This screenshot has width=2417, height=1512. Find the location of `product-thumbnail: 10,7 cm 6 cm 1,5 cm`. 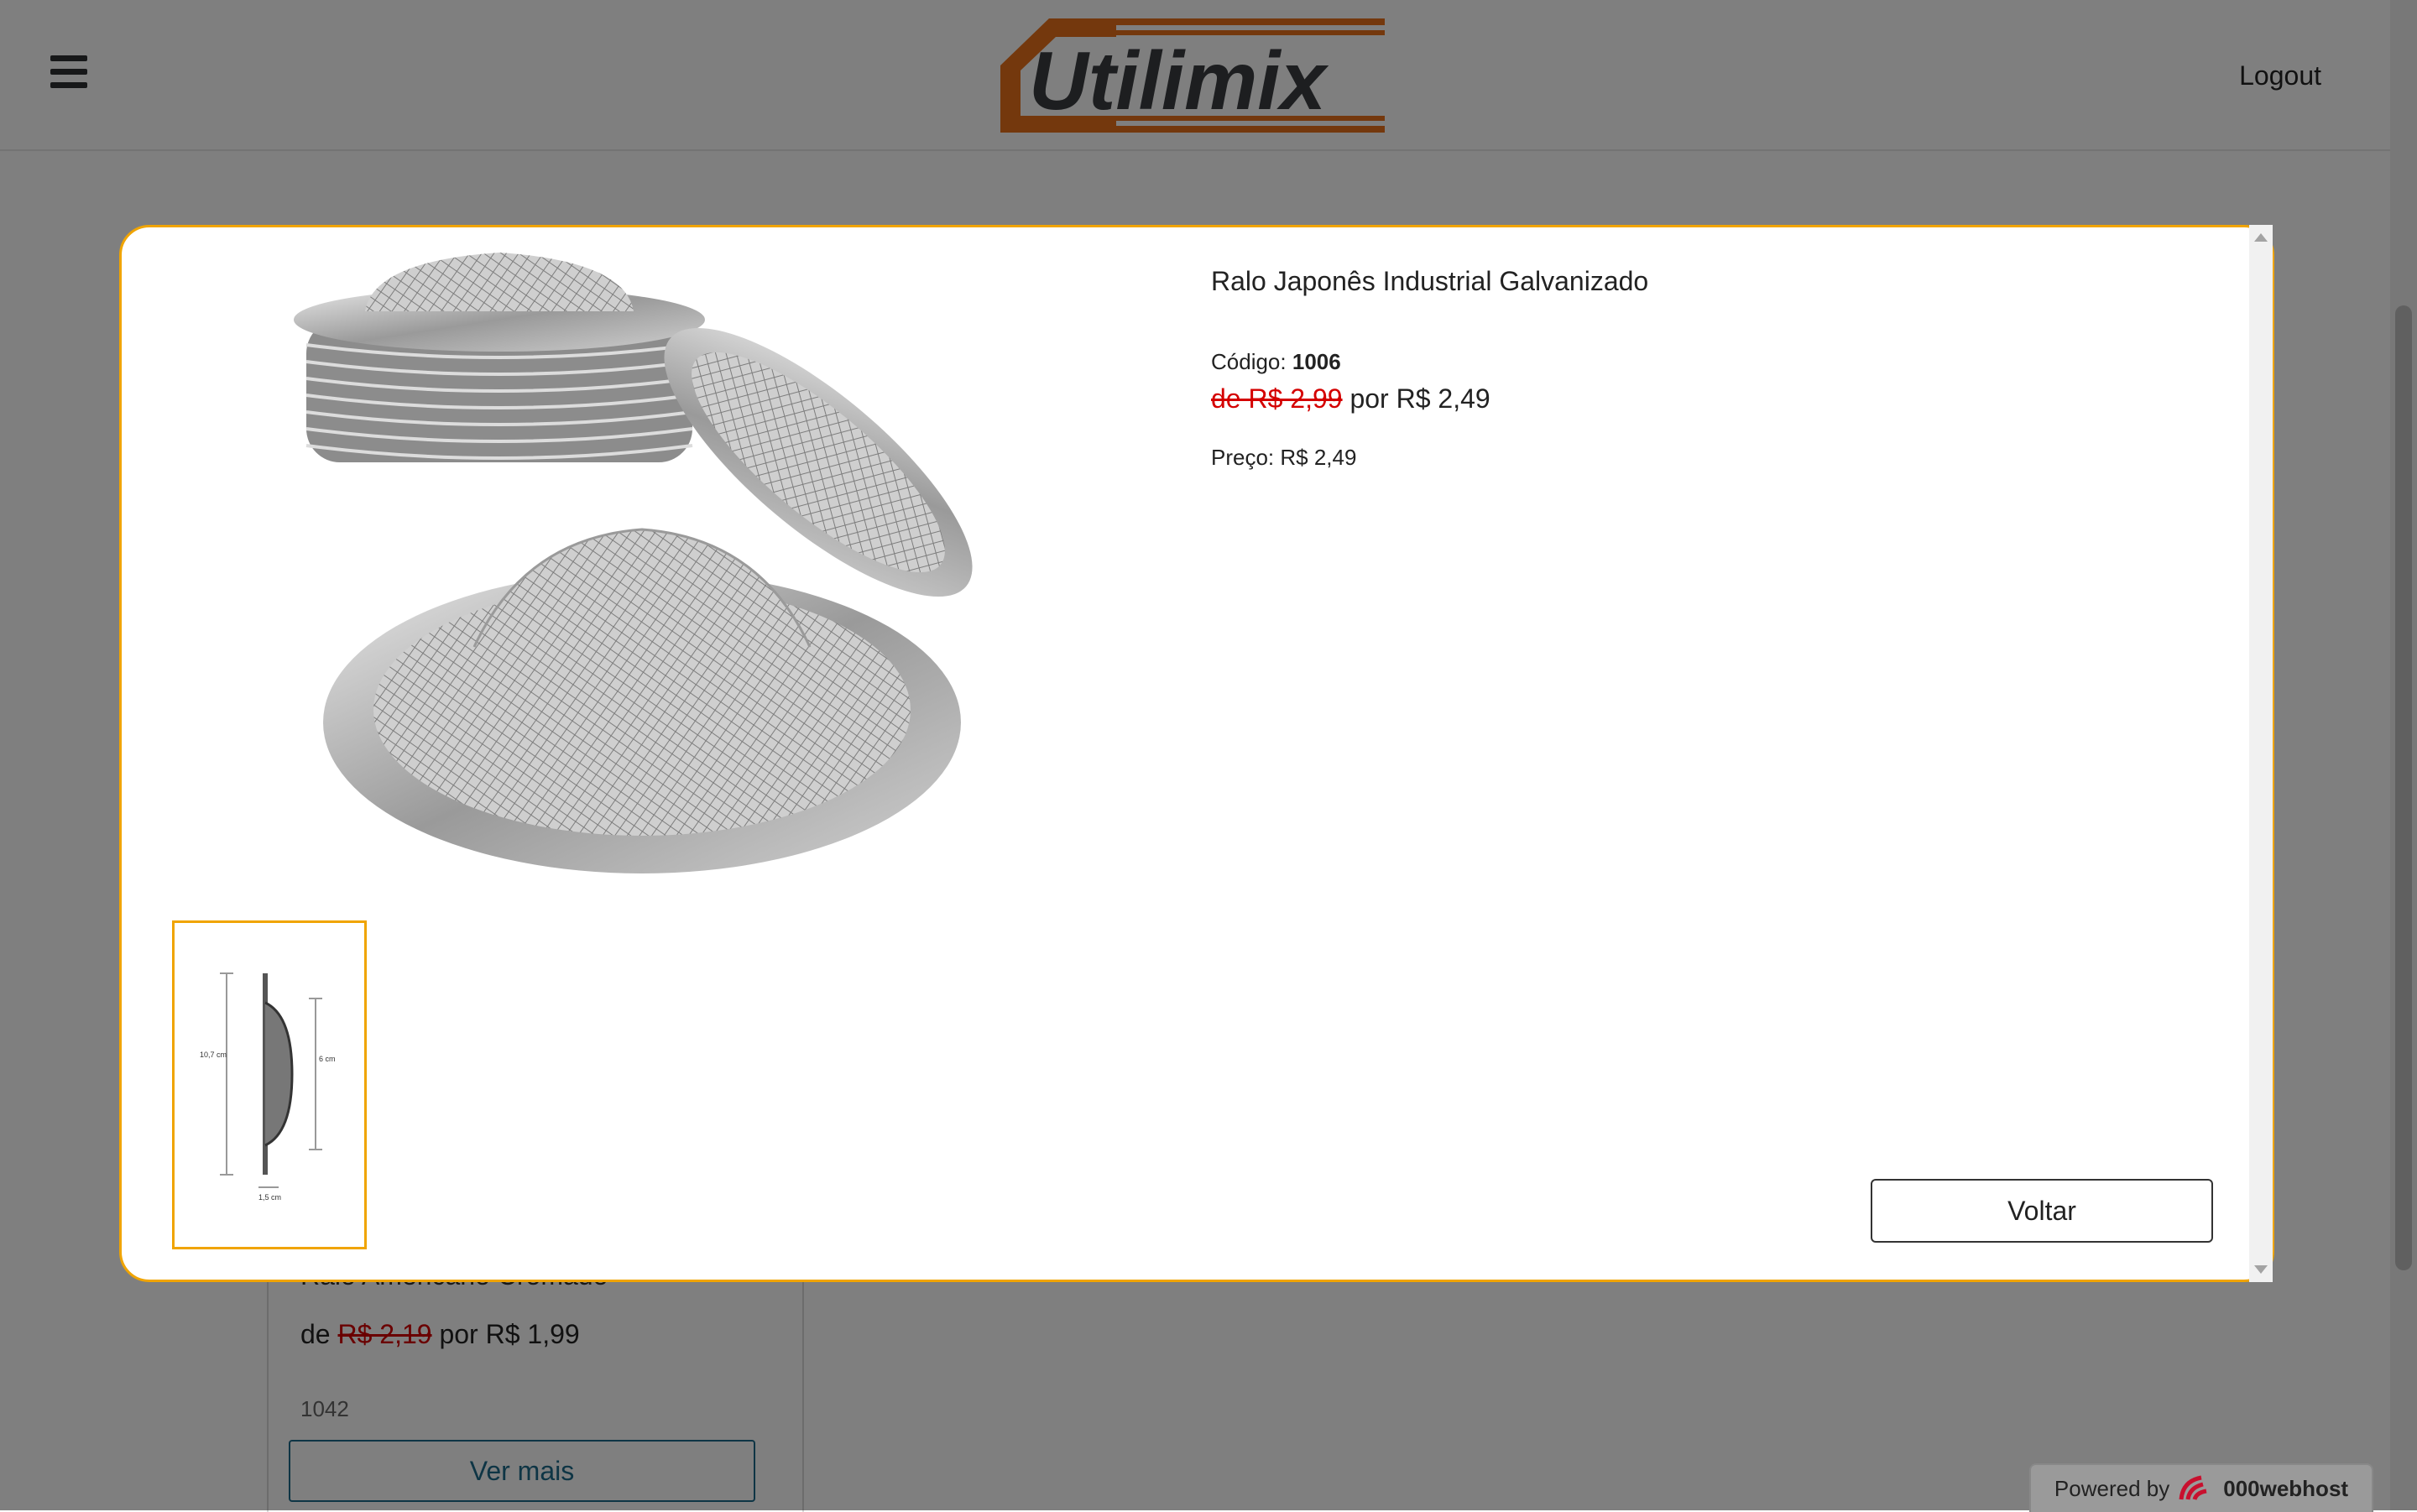

product-thumbnail: 10,7 cm 6 cm 1,5 cm is located at coordinates (269, 1085).